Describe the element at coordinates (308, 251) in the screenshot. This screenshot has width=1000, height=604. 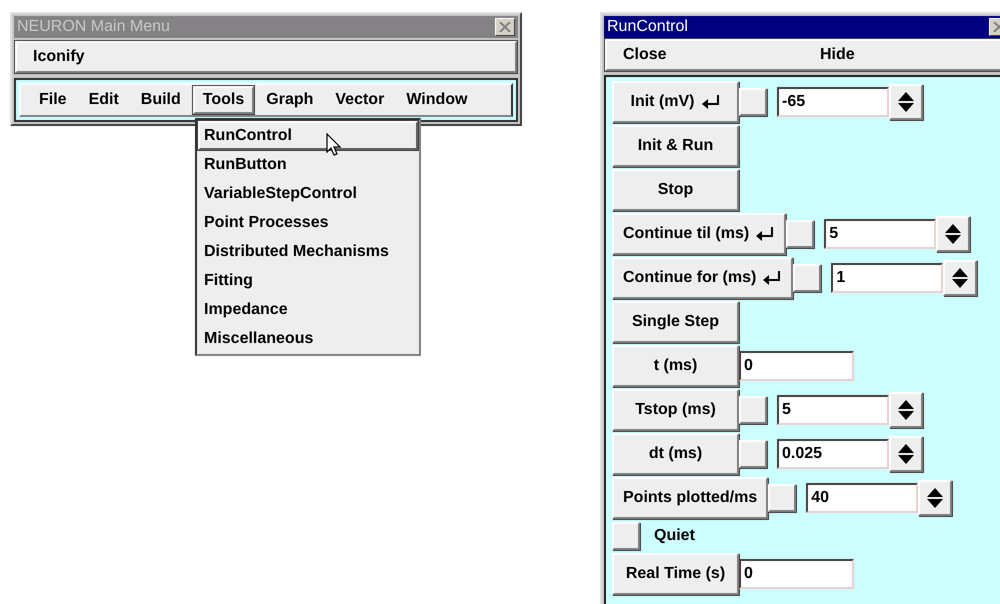
I see `dropdown-item: Distributed Mechanisms` at that location.